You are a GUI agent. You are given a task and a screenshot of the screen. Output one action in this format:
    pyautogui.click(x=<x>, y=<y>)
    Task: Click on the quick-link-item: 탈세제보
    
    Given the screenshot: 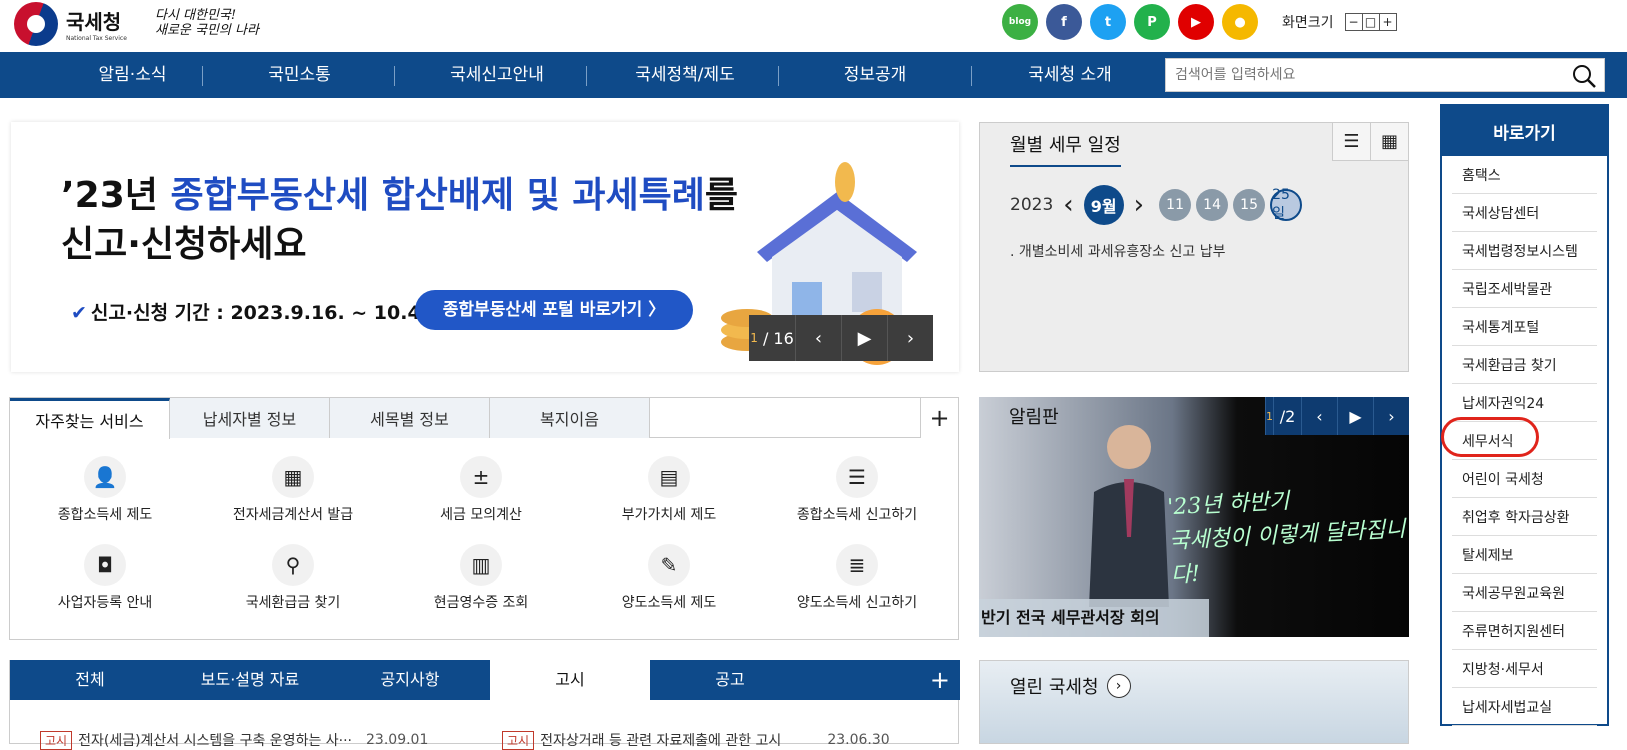 What is the action you would take?
    pyautogui.click(x=1524, y=555)
    